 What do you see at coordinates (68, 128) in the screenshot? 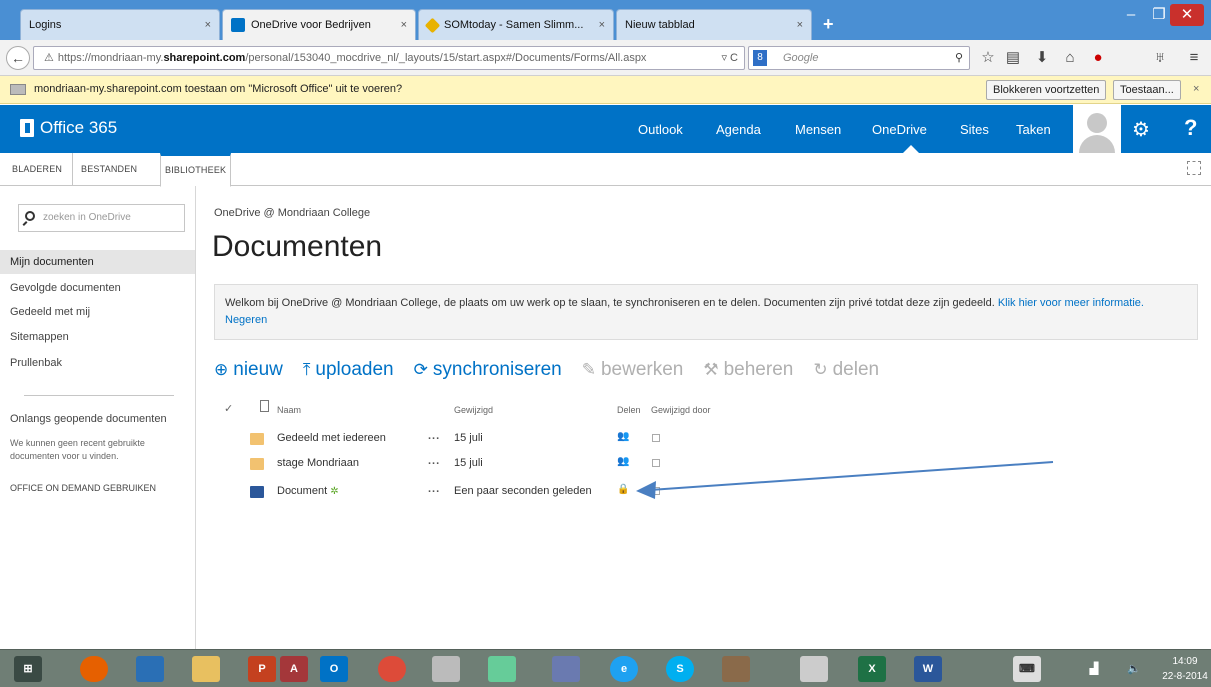
I see `office365-brand: Office 365` at bounding box center [68, 128].